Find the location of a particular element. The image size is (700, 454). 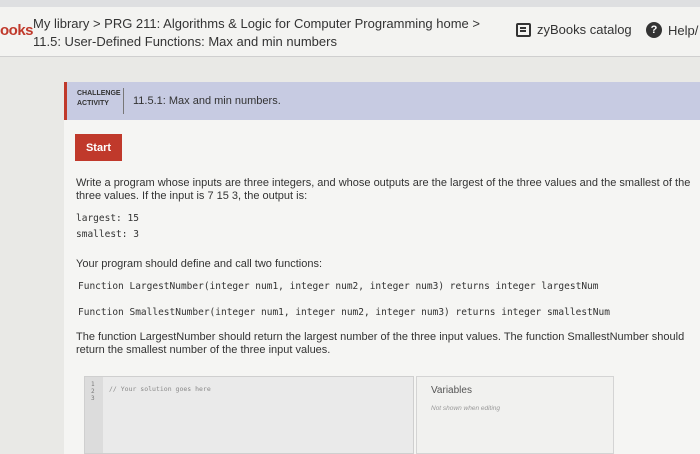

browser-tab-strip is located at coordinates (350, 3).